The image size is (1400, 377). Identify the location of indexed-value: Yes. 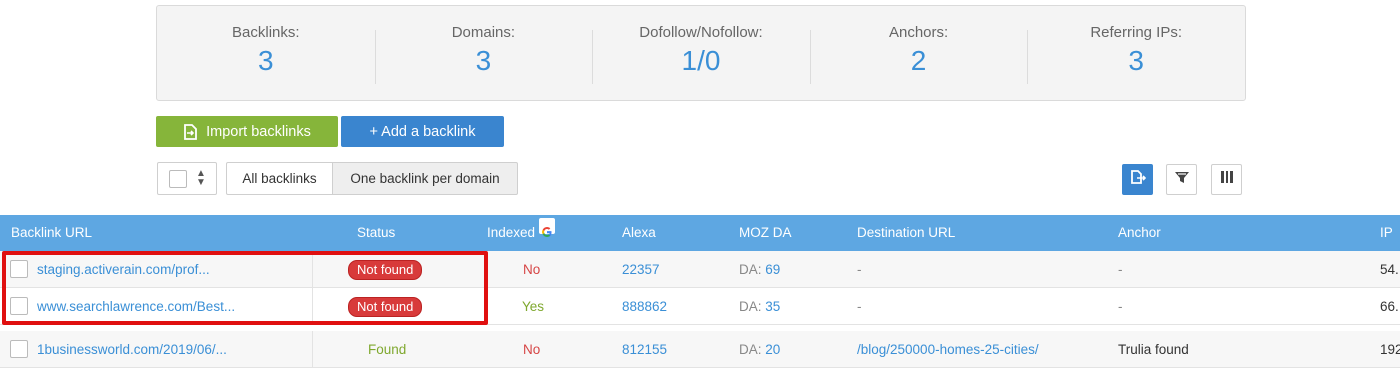
(533, 306).